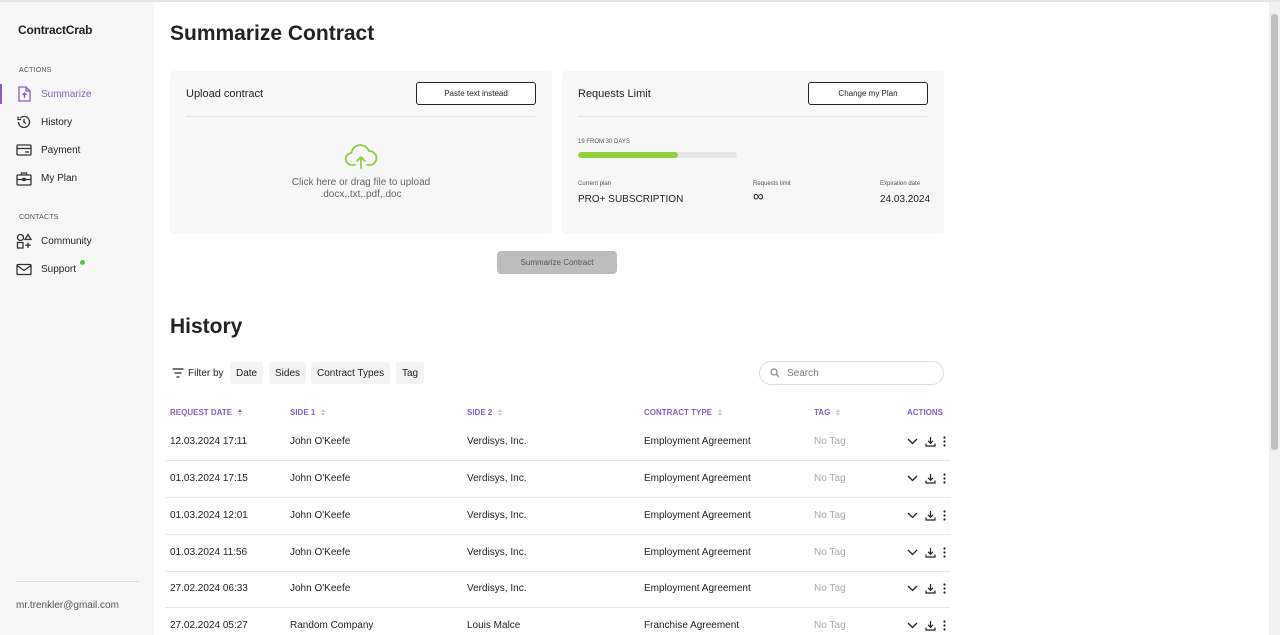 Image resolution: width=1280 pixels, height=635 pixels. What do you see at coordinates (77, 581) in the screenshot?
I see `sidebar-divider` at bounding box center [77, 581].